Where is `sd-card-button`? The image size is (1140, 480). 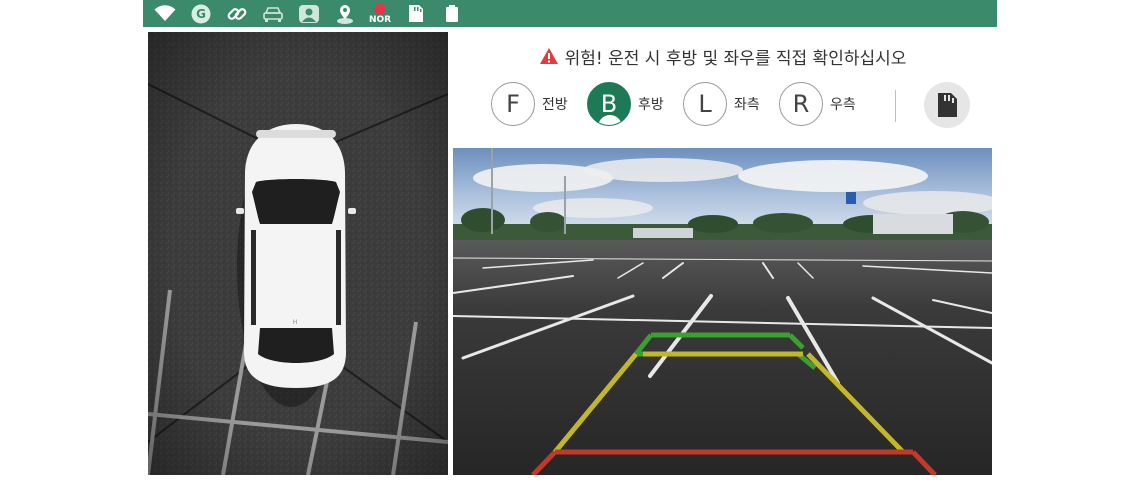
sd-card-button is located at coordinates (947, 105).